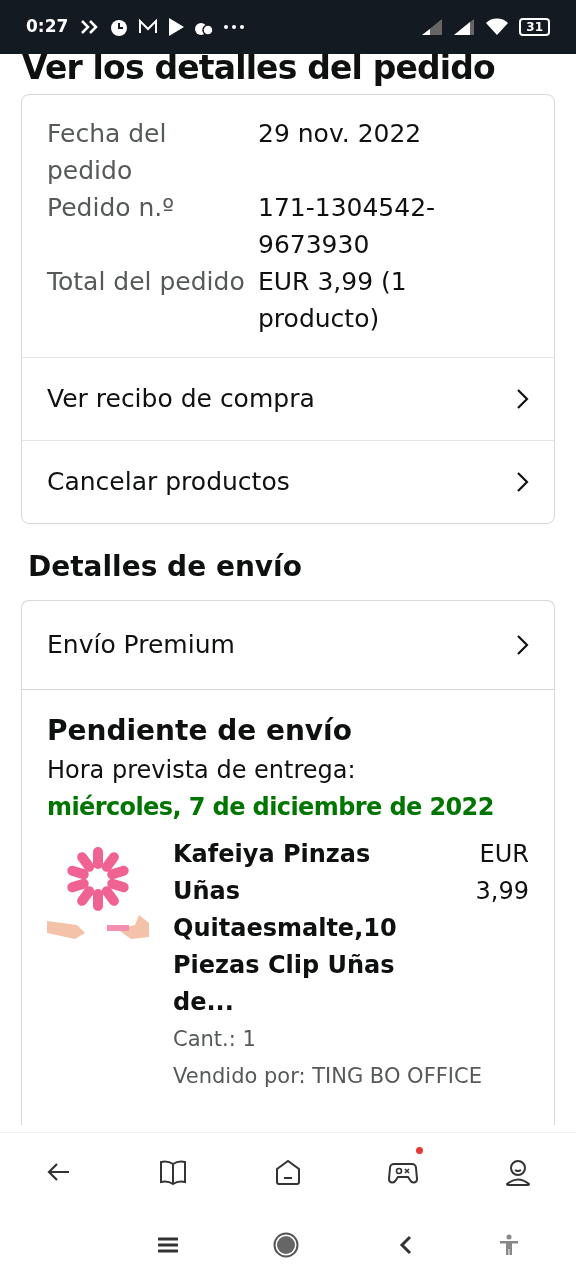 This screenshot has width=576, height=1280. I want to click on shipping-method-row: Envío Premium, so click(288, 645).